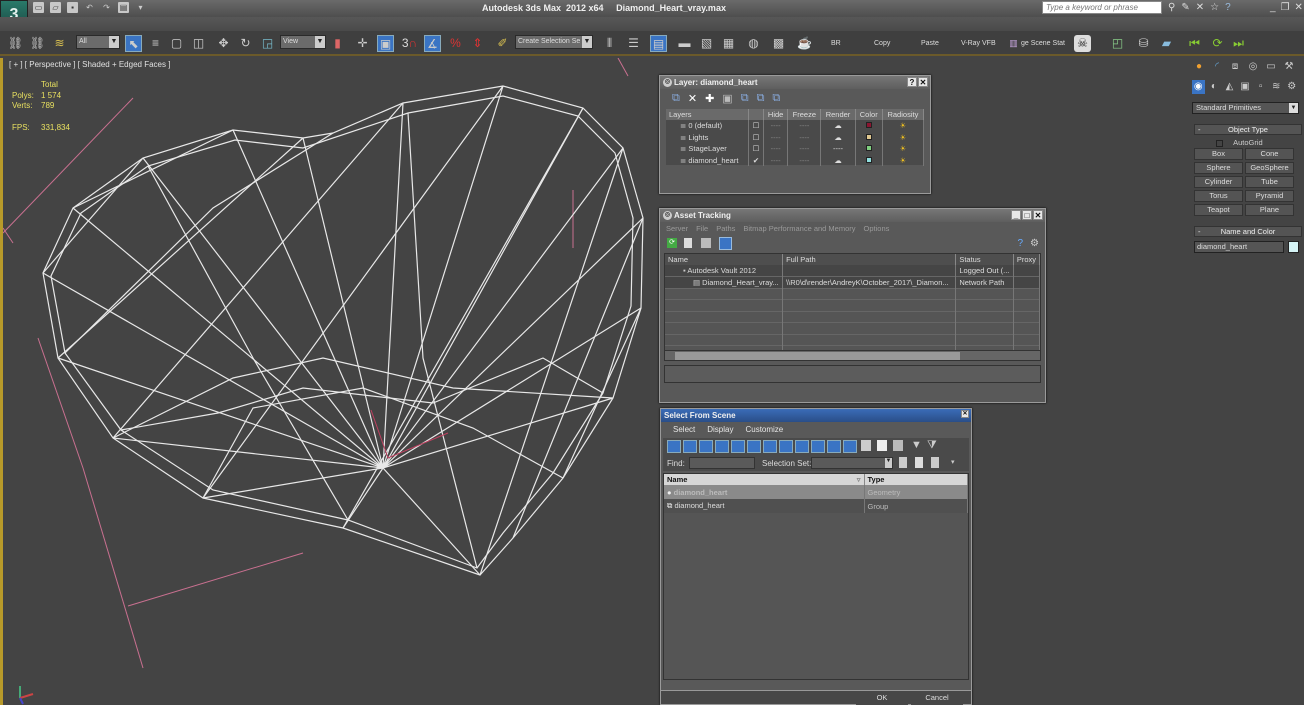 This screenshot has width=1304, height=705. Describe the element at coordinates (937, 698) in the screenshot. I see `cancel-button: Cancel` at that location.